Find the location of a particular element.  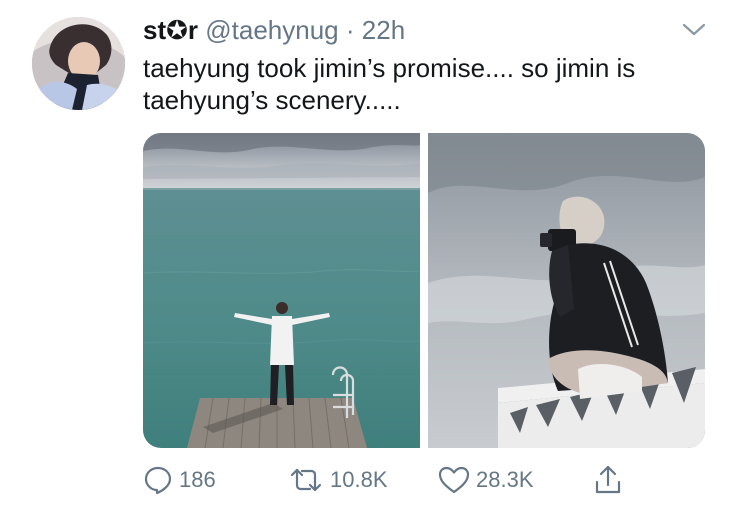

avatar-image is located at coordinates (78, 63).